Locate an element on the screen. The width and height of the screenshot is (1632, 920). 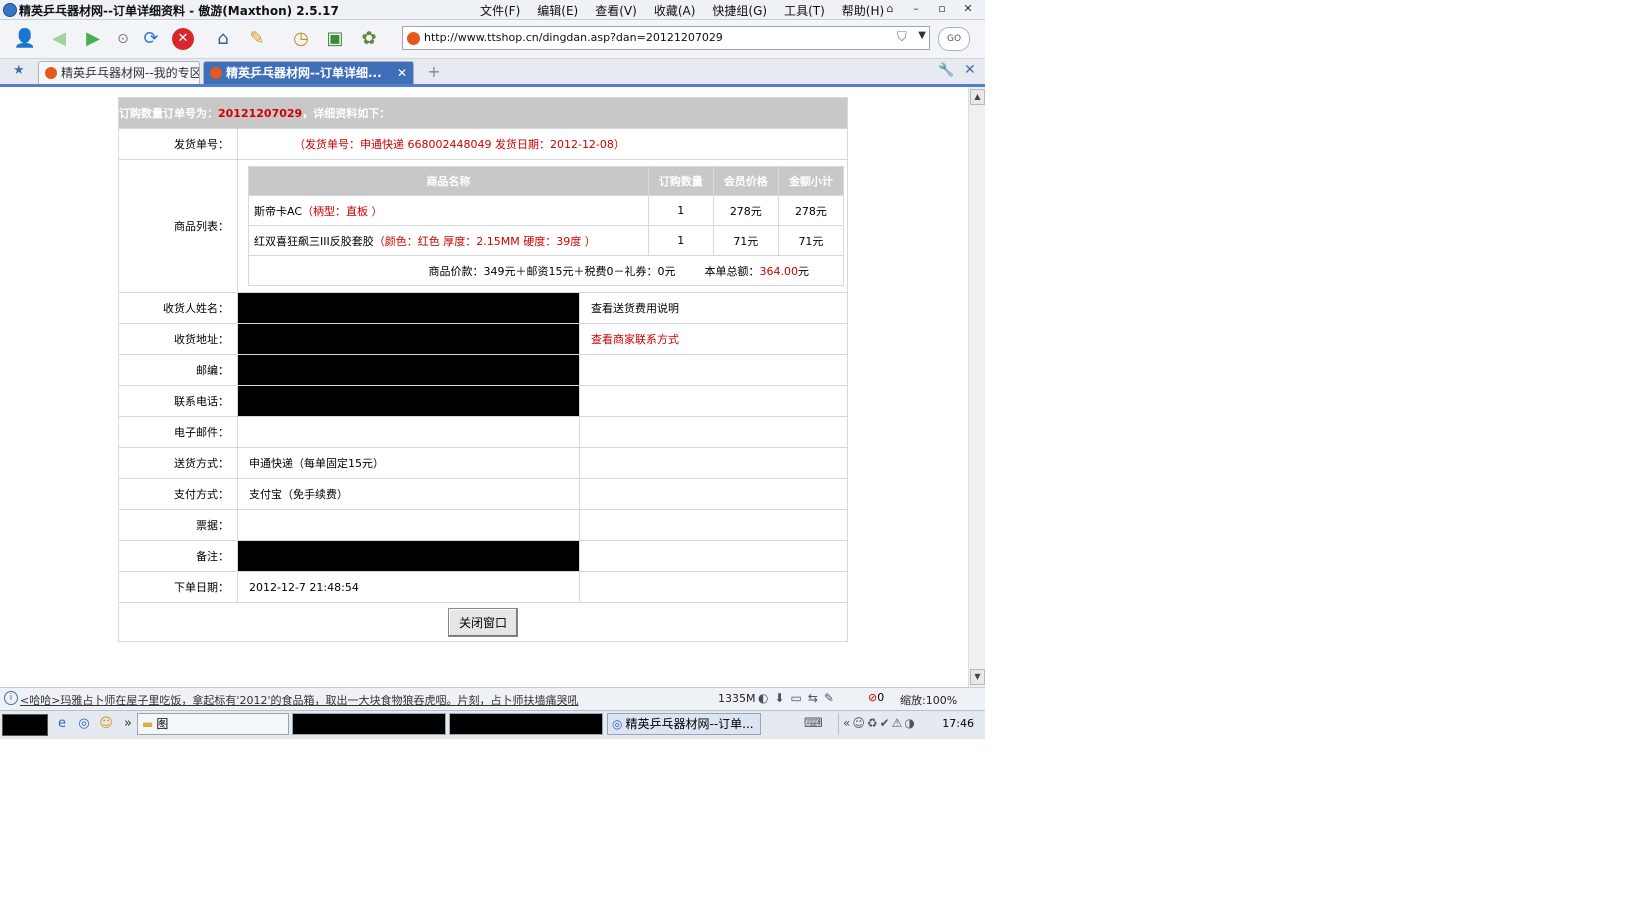
email-row: 电子邮件： is located at coordinates (483, 432).